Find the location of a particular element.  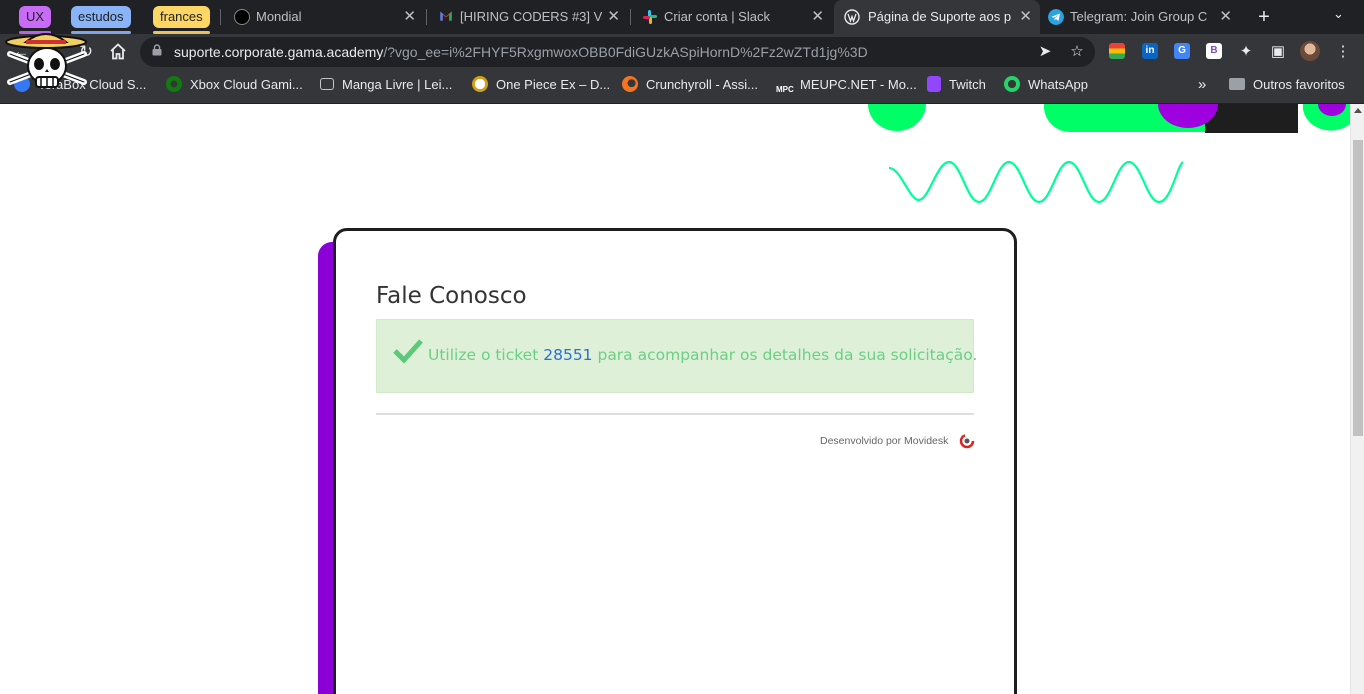

folder-icon is located at coordinates (1237, 84).